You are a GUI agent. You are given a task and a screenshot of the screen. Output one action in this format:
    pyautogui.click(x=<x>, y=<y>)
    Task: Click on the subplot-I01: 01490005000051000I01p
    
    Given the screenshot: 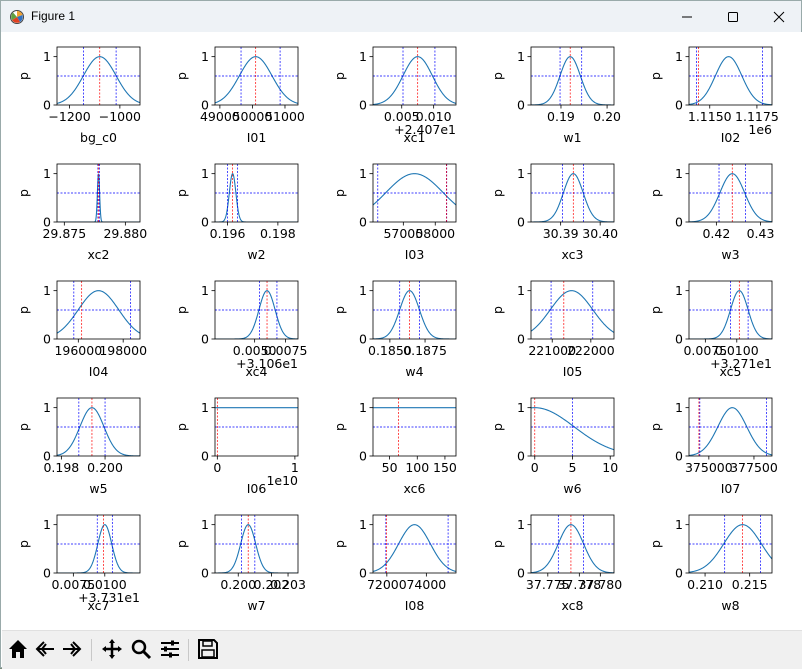 What is the action you would take?
    pyautogui.click(x=239, y=95)
    